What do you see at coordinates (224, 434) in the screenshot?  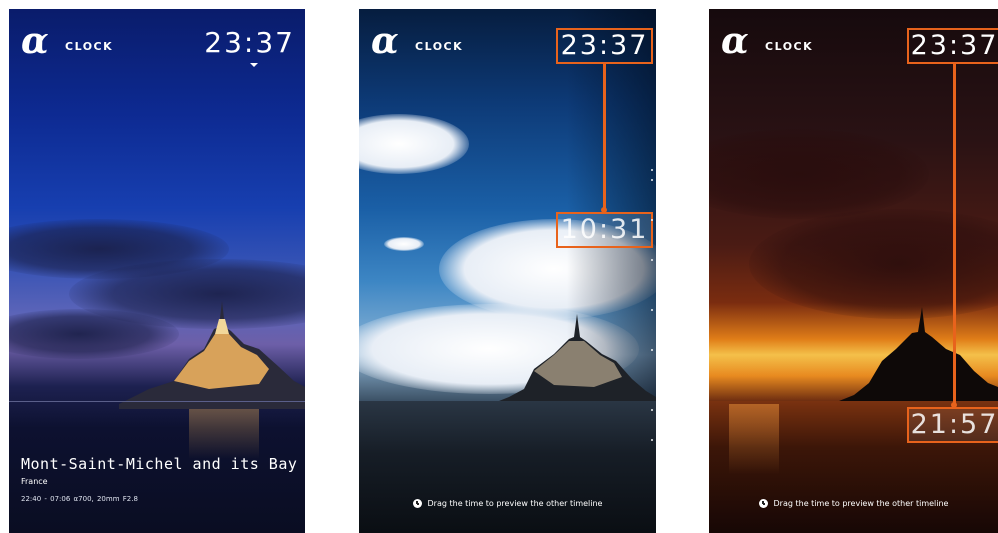 I see `reflection` at bounding box center [224, 434].